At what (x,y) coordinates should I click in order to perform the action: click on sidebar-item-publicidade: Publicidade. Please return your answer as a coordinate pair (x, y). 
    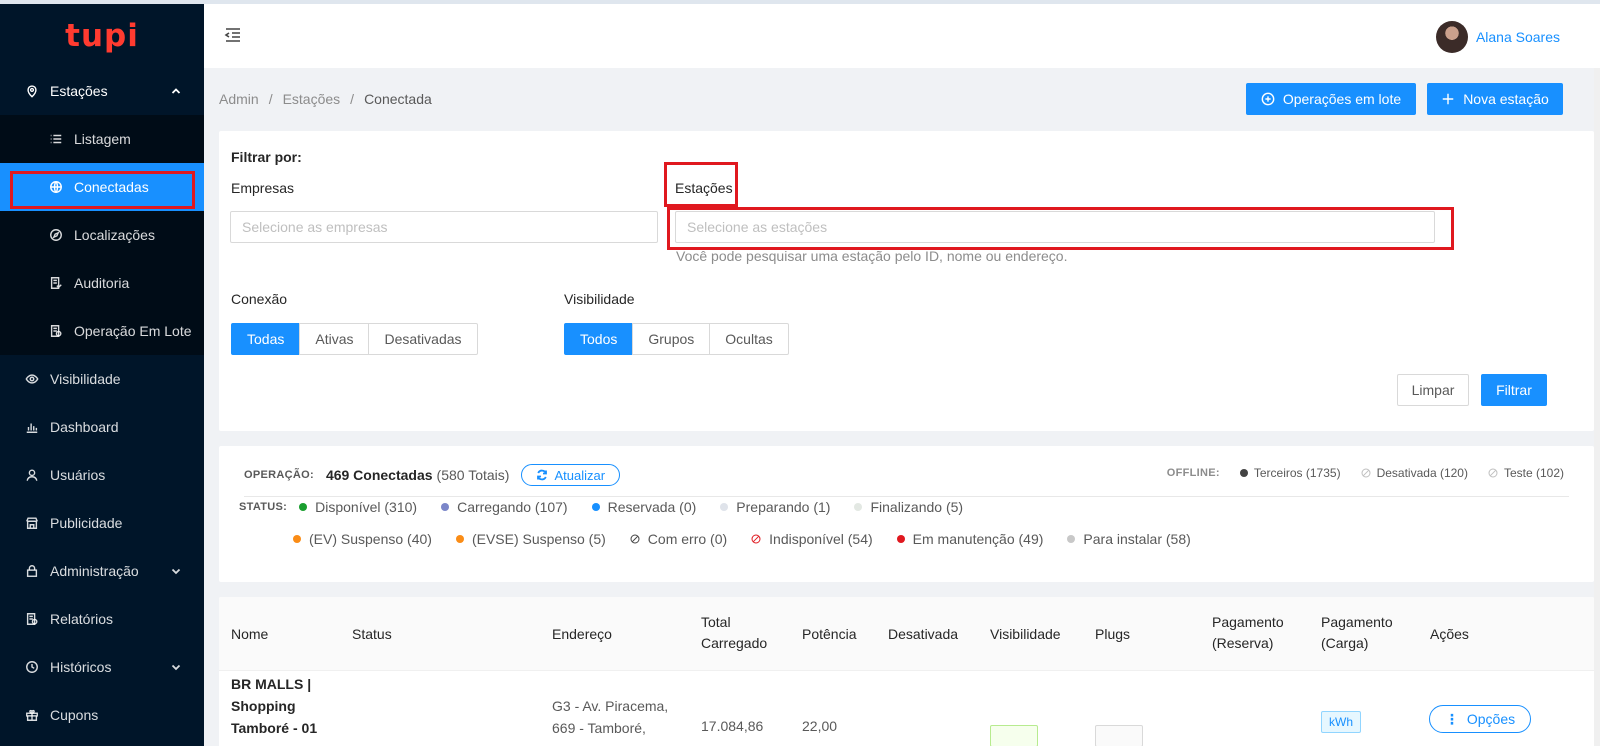
    Looking at the image, I should click on (102, 523).